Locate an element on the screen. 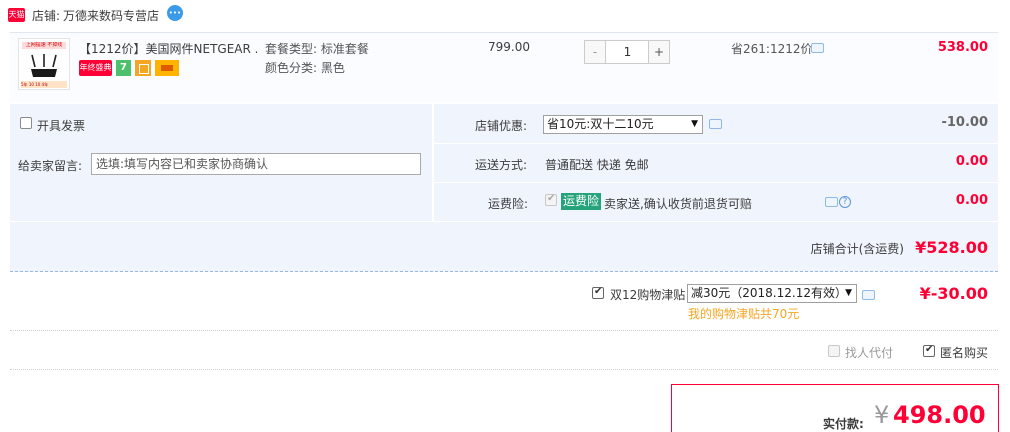 The height and width of the screenshot is (432, 1010). insurance-chat-icon is located at coordinates (831, 202).